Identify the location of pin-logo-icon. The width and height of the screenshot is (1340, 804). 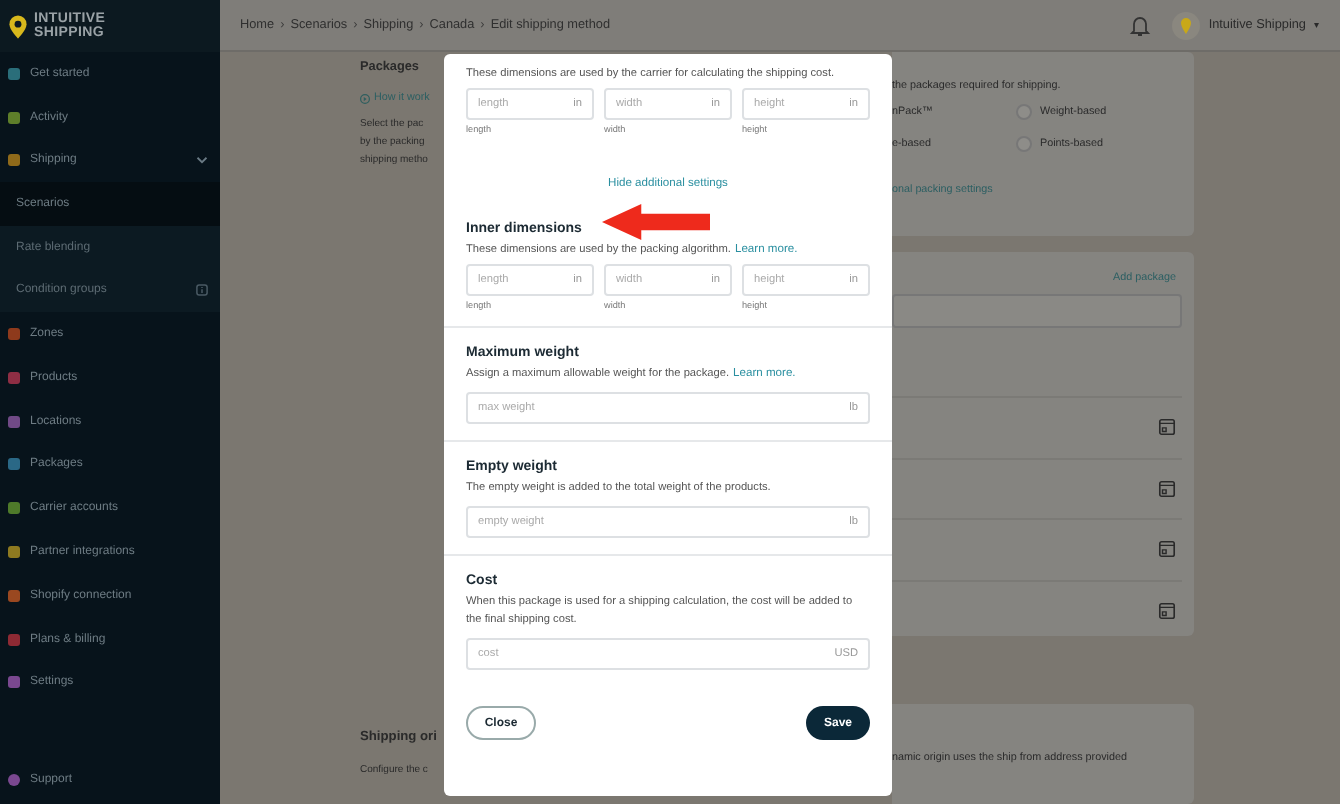
(18, 26).